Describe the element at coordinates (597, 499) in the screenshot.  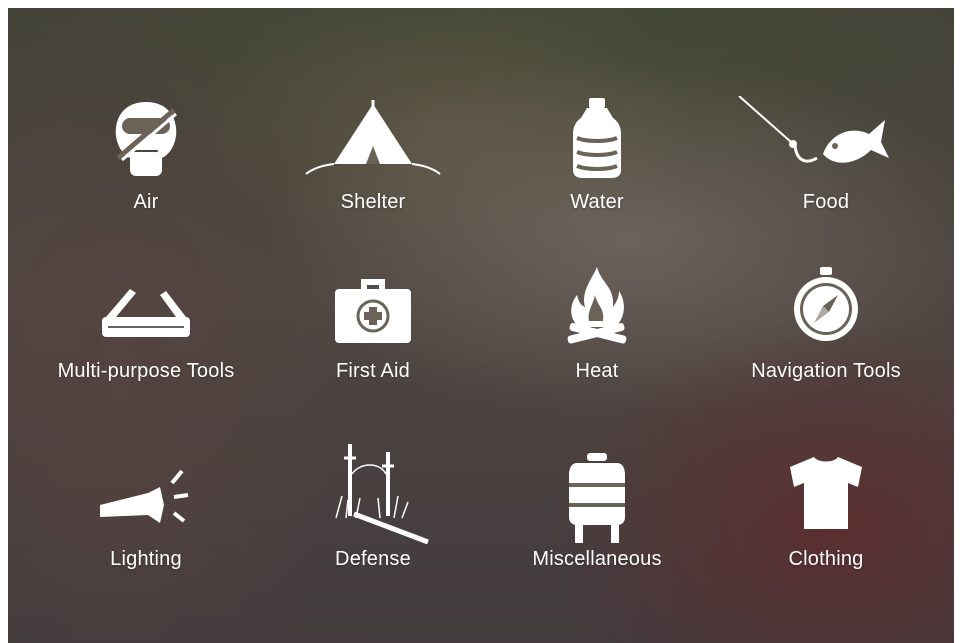
I see `backpack-icon` at that location.